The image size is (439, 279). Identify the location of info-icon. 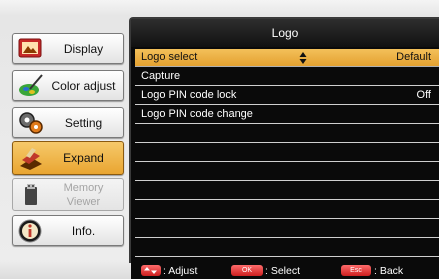
(30, 231).